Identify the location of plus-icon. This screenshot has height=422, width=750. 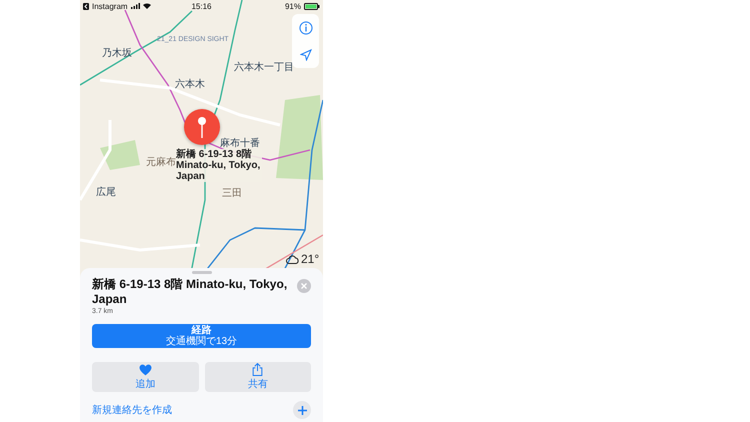
(302, 410).